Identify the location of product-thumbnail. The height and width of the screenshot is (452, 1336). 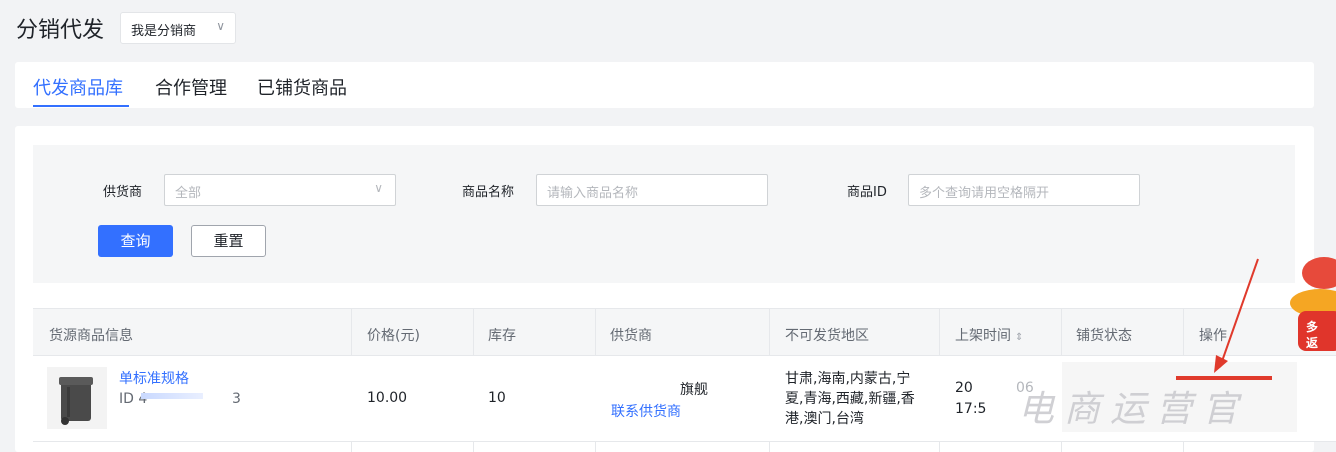
(77, 398).